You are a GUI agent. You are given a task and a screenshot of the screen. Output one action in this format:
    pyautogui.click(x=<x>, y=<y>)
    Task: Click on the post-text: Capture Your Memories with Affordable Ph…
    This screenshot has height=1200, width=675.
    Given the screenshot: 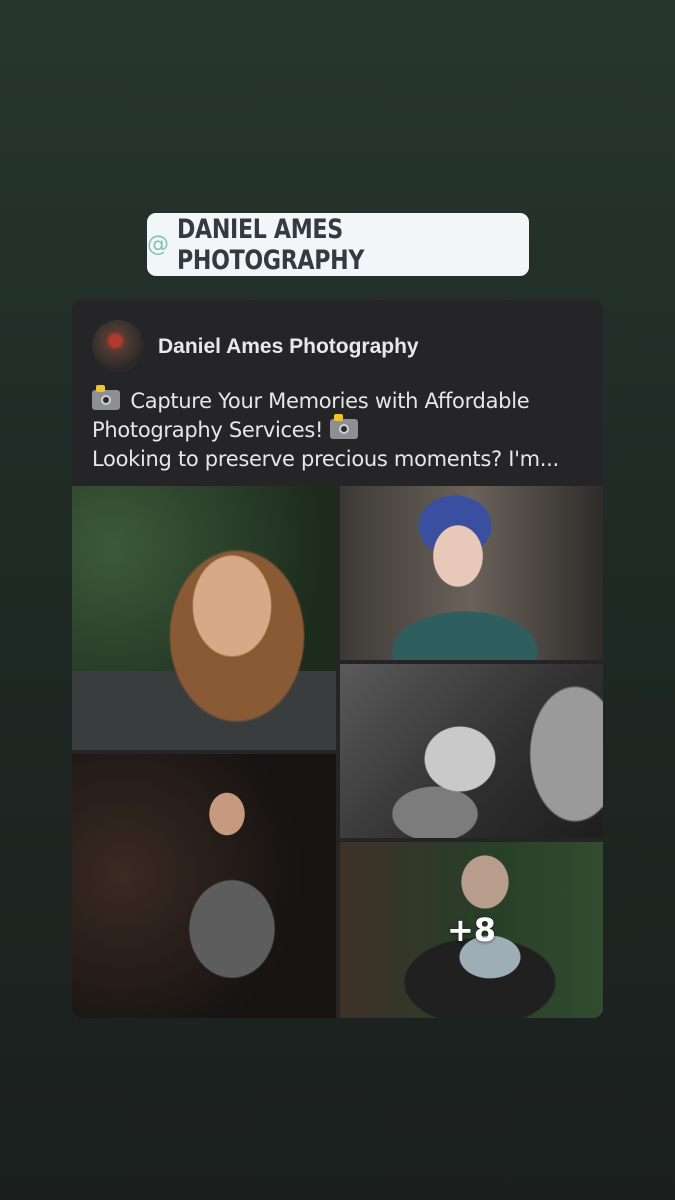 What is the action you would take?
    pyautogui.click(x=339, y=429)
    